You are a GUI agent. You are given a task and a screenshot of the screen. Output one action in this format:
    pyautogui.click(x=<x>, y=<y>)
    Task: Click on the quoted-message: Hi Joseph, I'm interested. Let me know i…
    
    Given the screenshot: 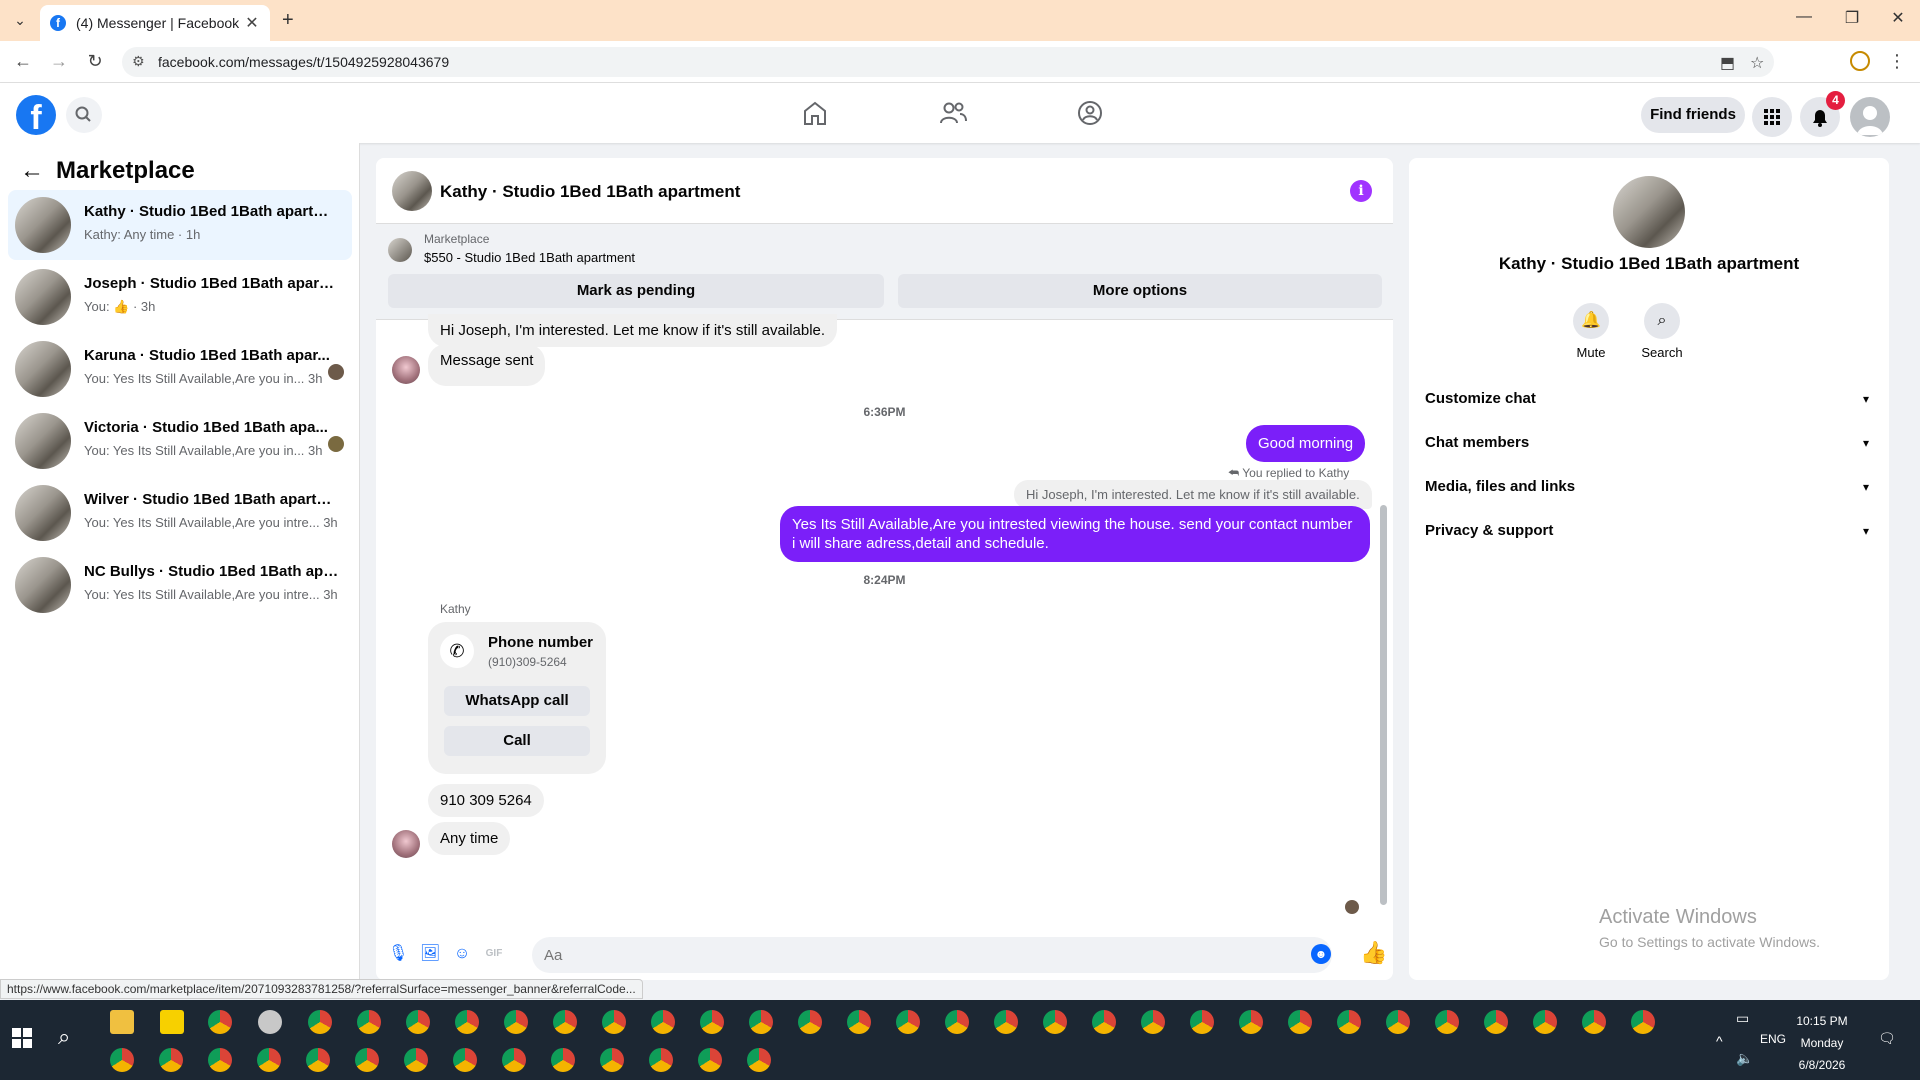 What is the action you would take?
    pyautogui.click(x=1193, y=494)
    